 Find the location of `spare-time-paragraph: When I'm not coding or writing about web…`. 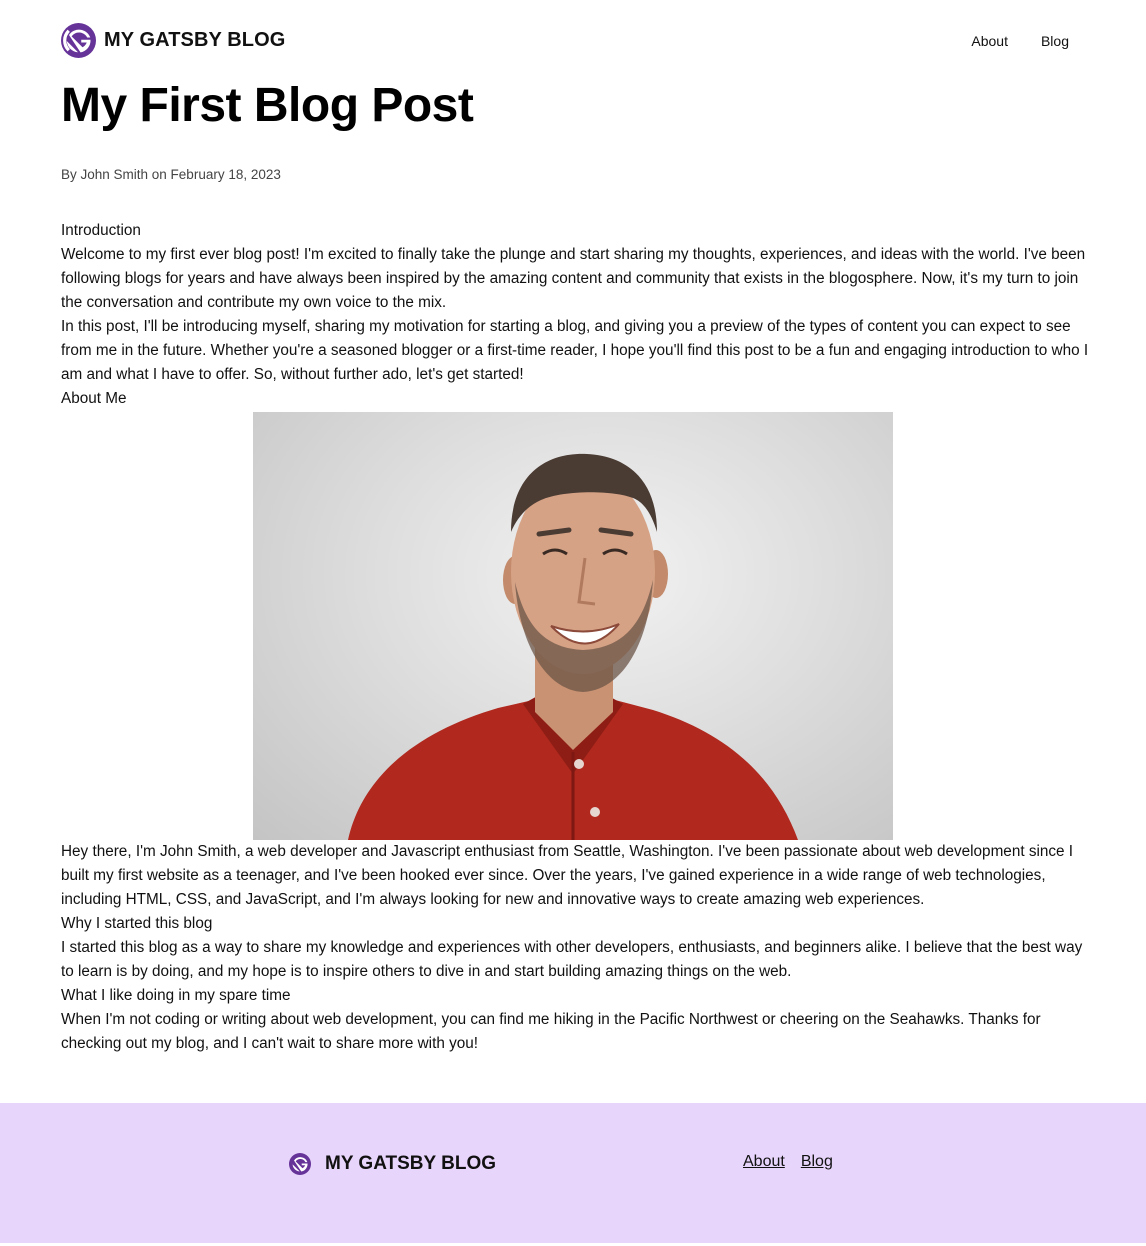

spare-time-paragraph: When I'm not coding or writing about web… is located at coordinates (551, 1031).